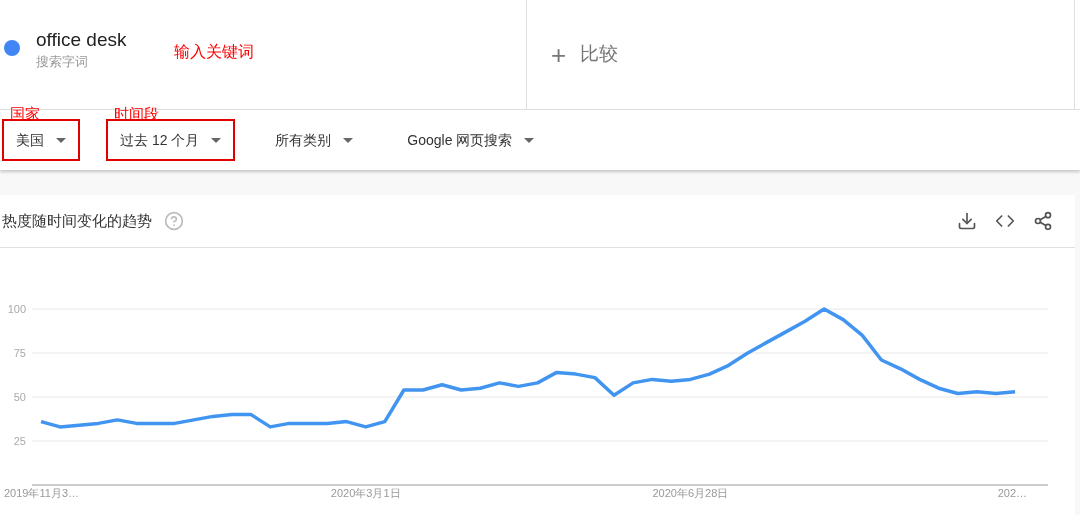  I want to click on card-title: 热度随时间变化的趋势, so click(77, 220).